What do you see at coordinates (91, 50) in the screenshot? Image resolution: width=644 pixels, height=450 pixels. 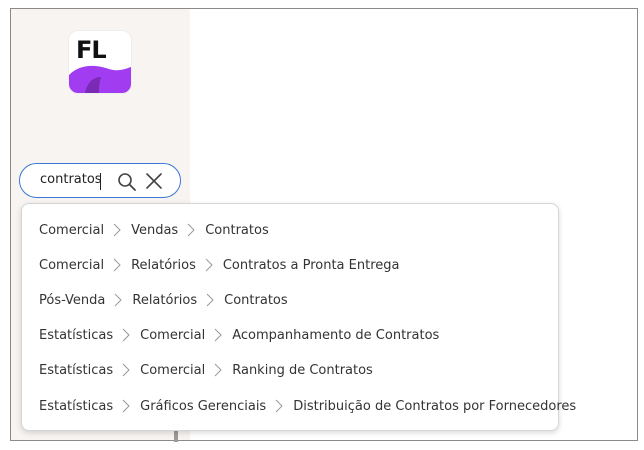 I see `logo-text: FL` at bounding box center [91, 50].